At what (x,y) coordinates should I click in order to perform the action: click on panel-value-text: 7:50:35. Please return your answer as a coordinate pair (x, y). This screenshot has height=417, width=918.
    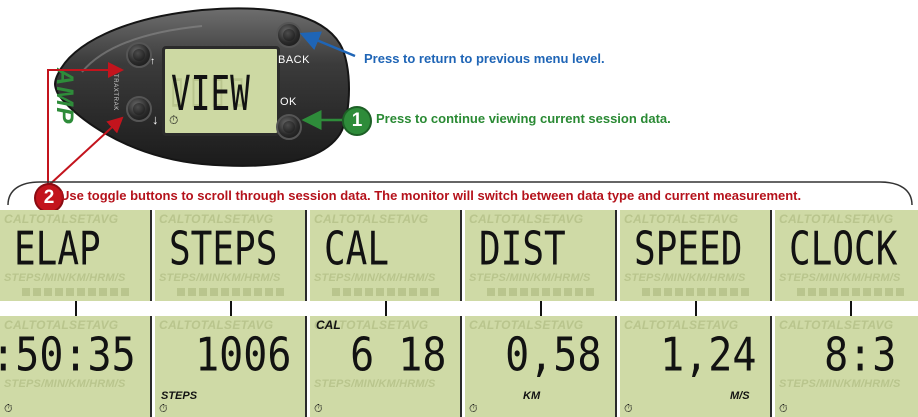
    Looking at the image, I should click on (68, 355).